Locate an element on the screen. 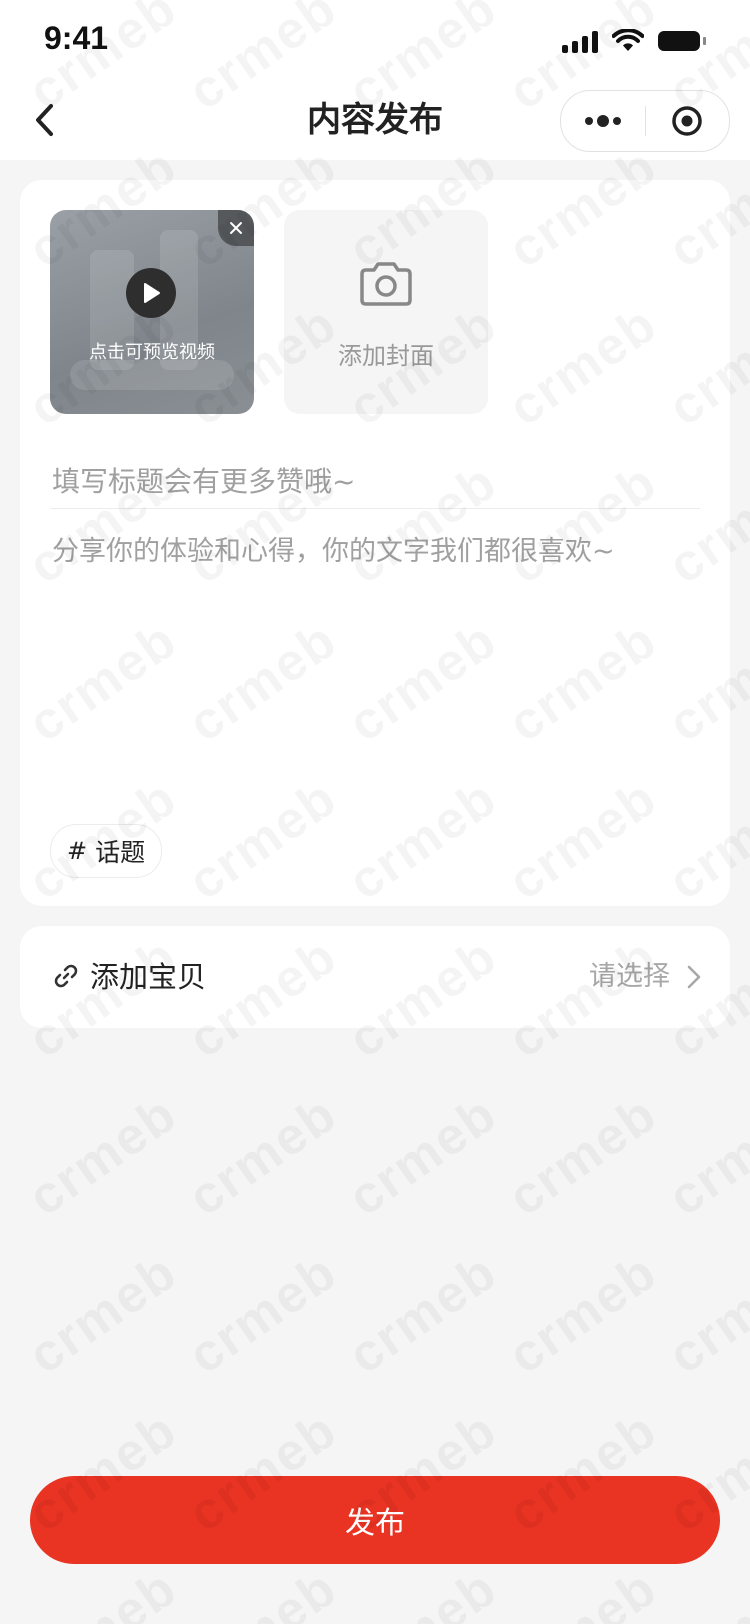  video-preview: 点击可预览视频 is located at coordinates (152, 312).